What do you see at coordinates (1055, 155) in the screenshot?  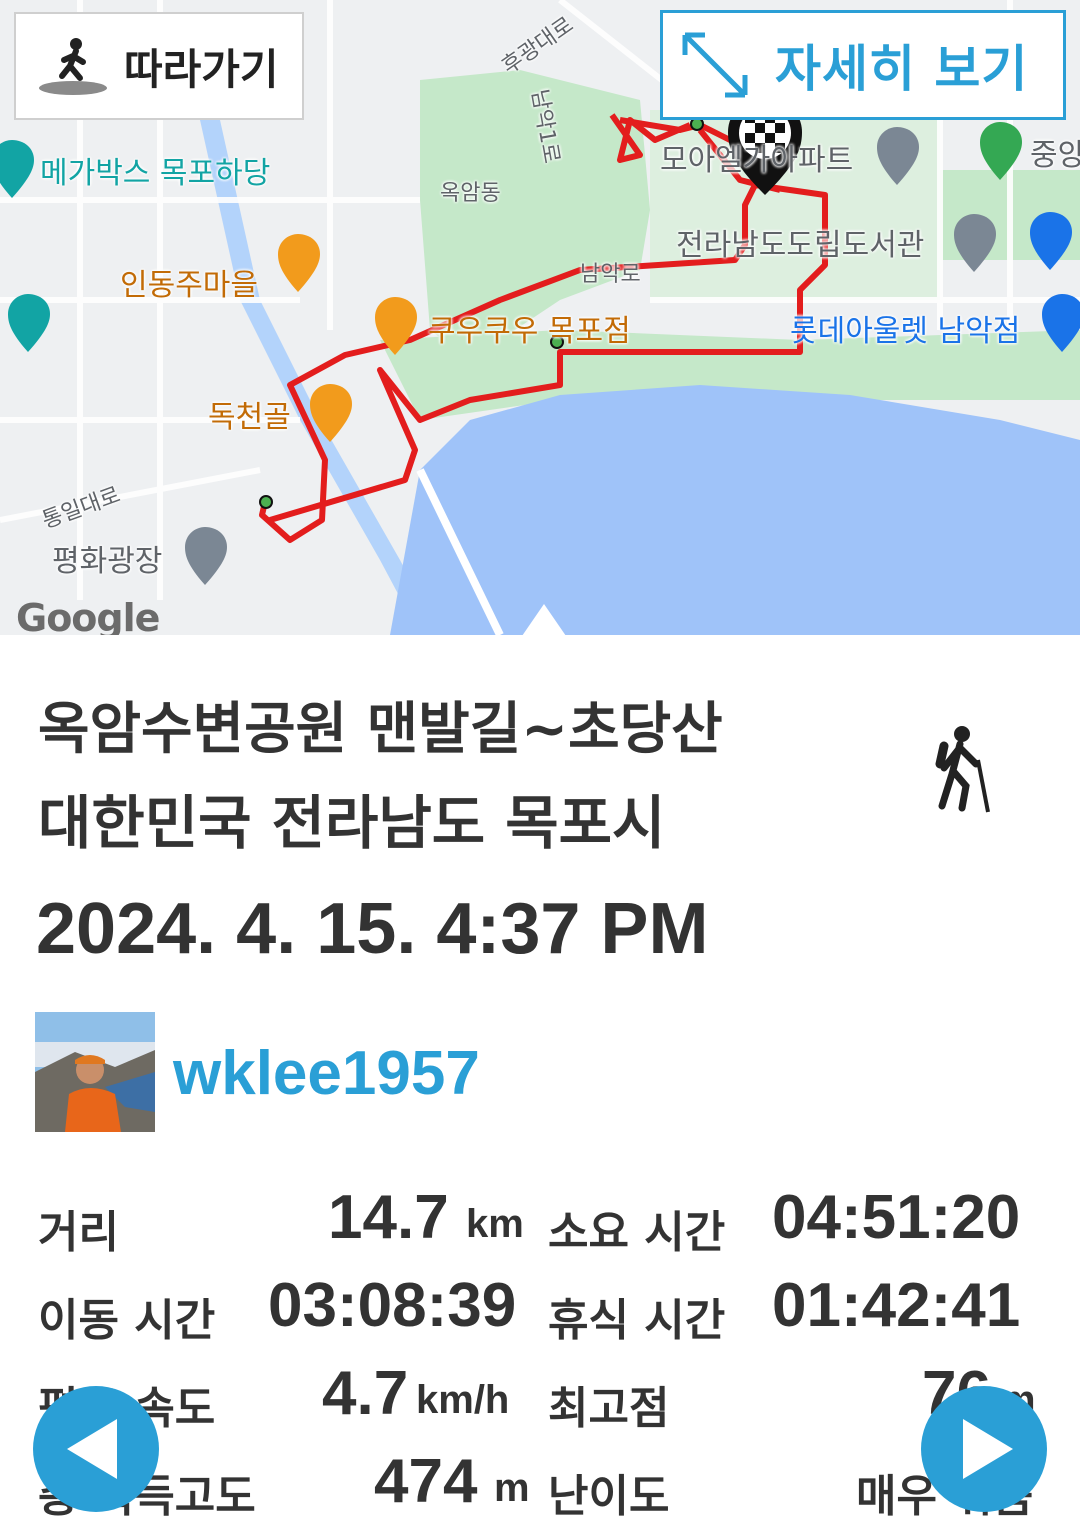 I see `map-label-jungang: 중앙` at bounding box center [1055, 155].